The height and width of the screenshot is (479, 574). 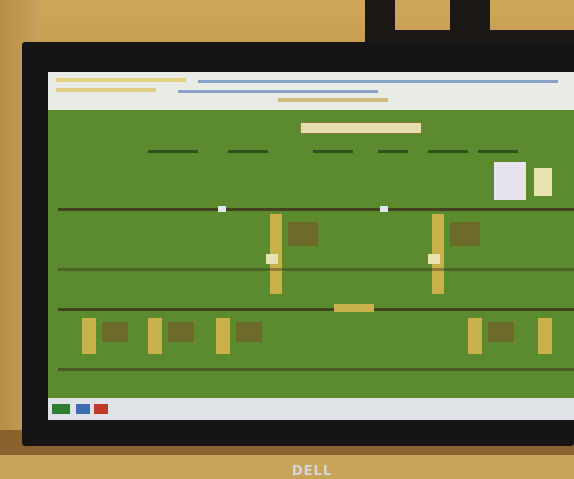 What do you see at coordinates (61, 409) in the screenshot?
I see `start-button` at bounding box center [61, 409].